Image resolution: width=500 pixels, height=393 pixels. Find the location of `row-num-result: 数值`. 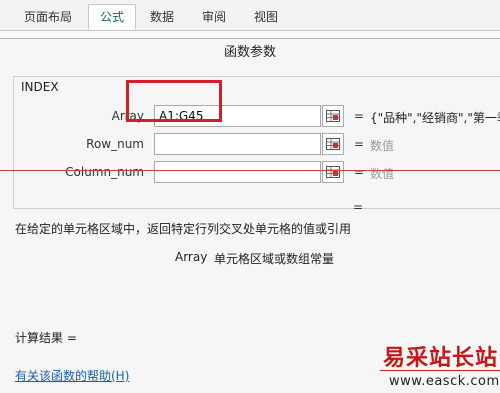

row-num-result: 数值 is located at coordinates (382, 146).